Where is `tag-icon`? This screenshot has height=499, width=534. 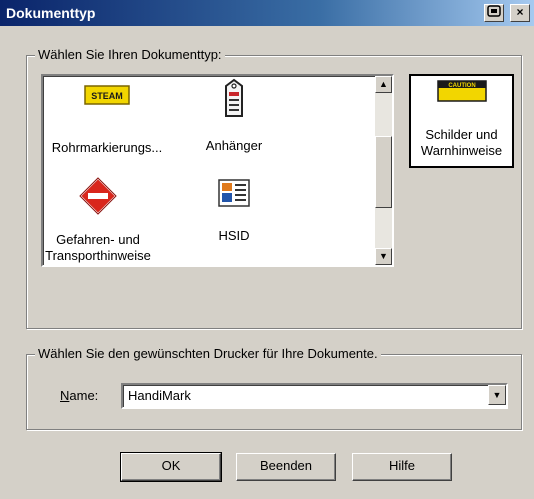
tag-icon is located at coordinates (234, 97).